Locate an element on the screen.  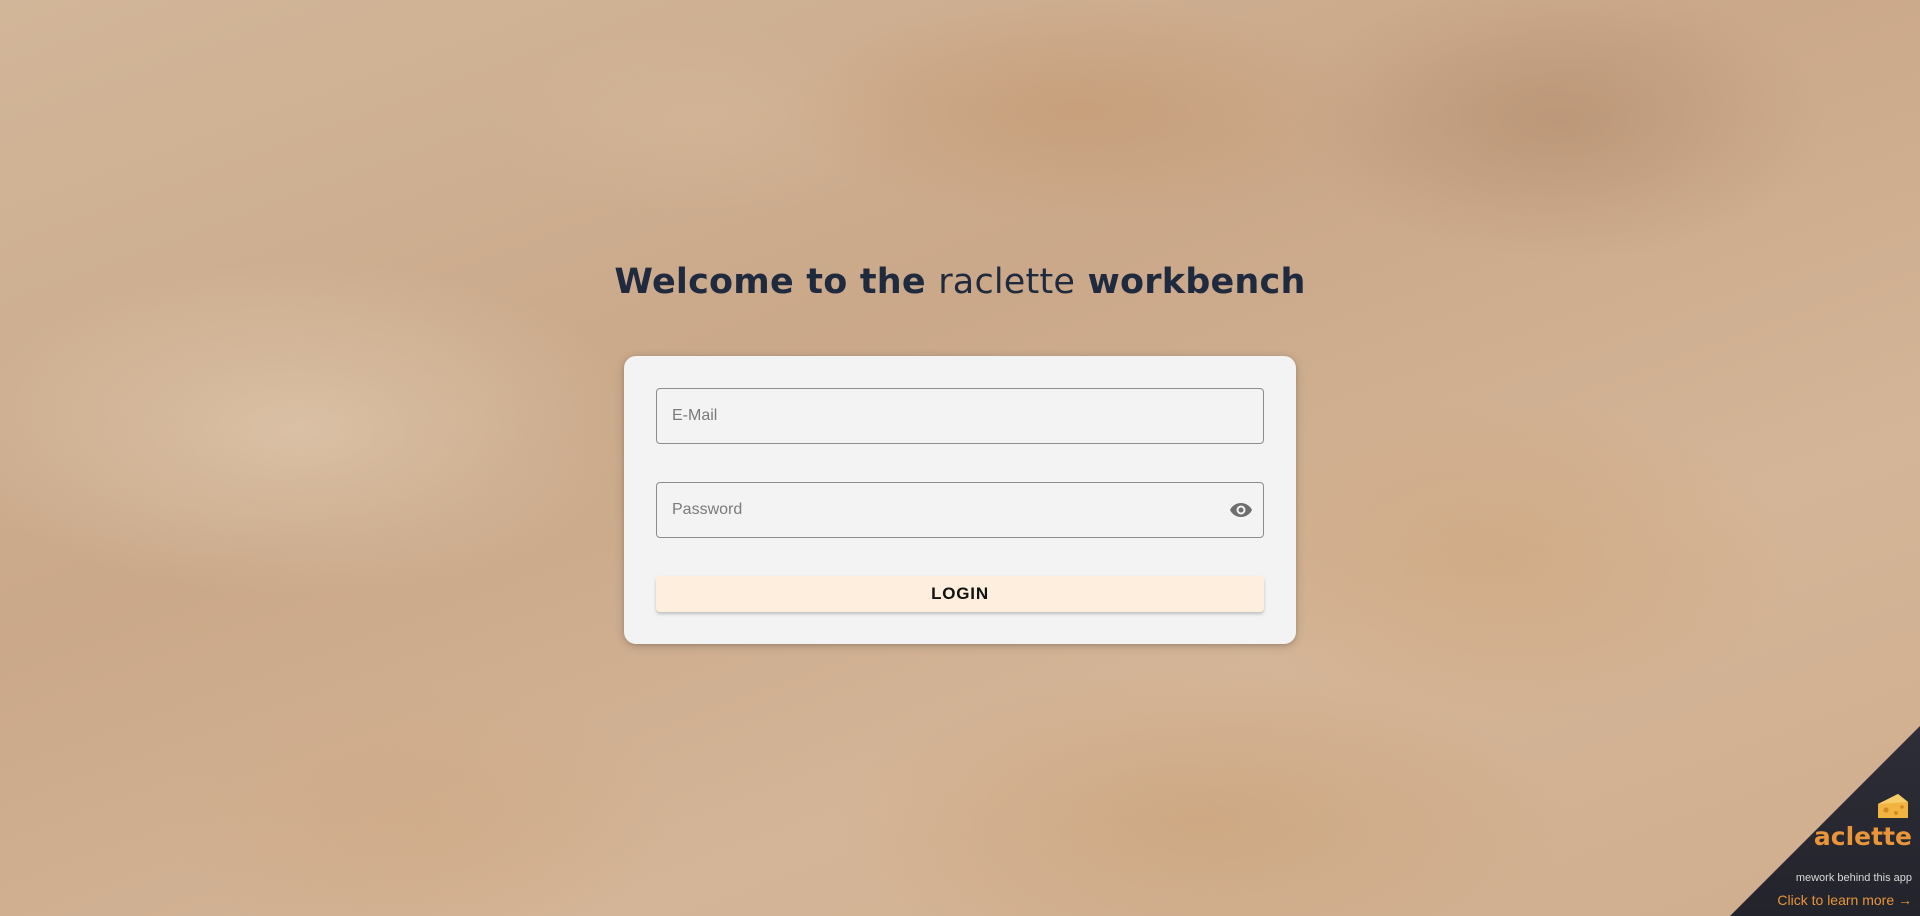
email-input is located at coordinates (960, 416).